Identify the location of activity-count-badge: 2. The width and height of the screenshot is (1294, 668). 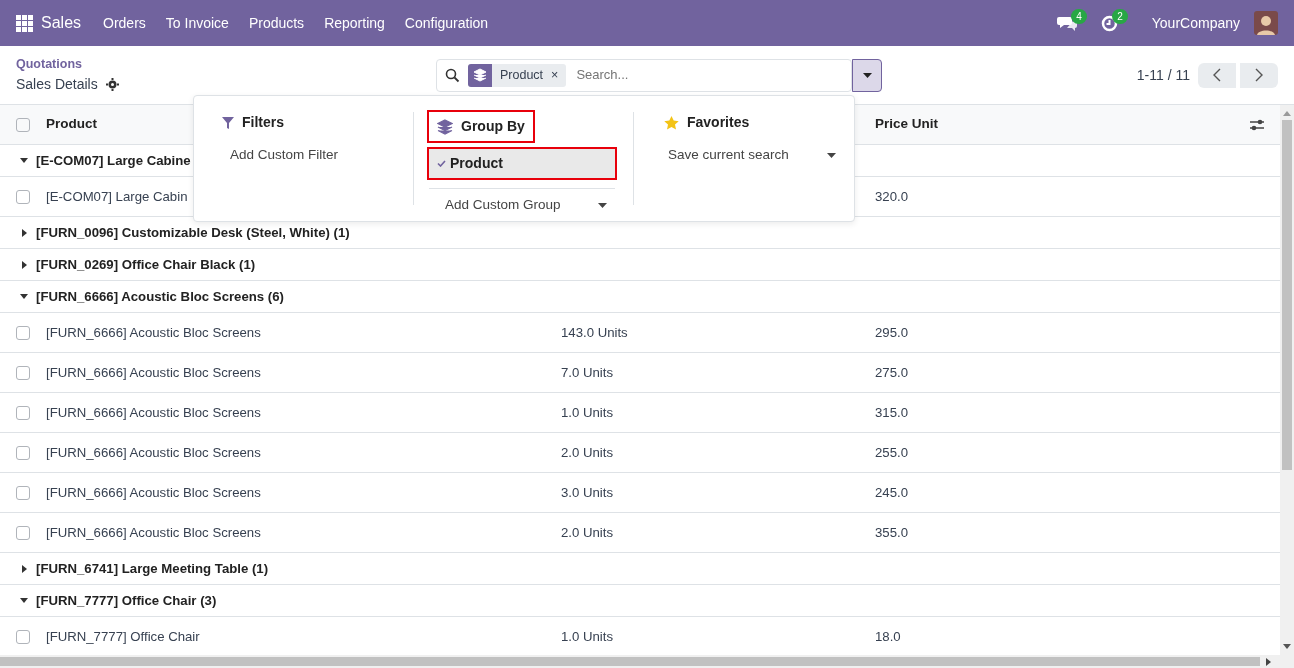
(1120, 16).